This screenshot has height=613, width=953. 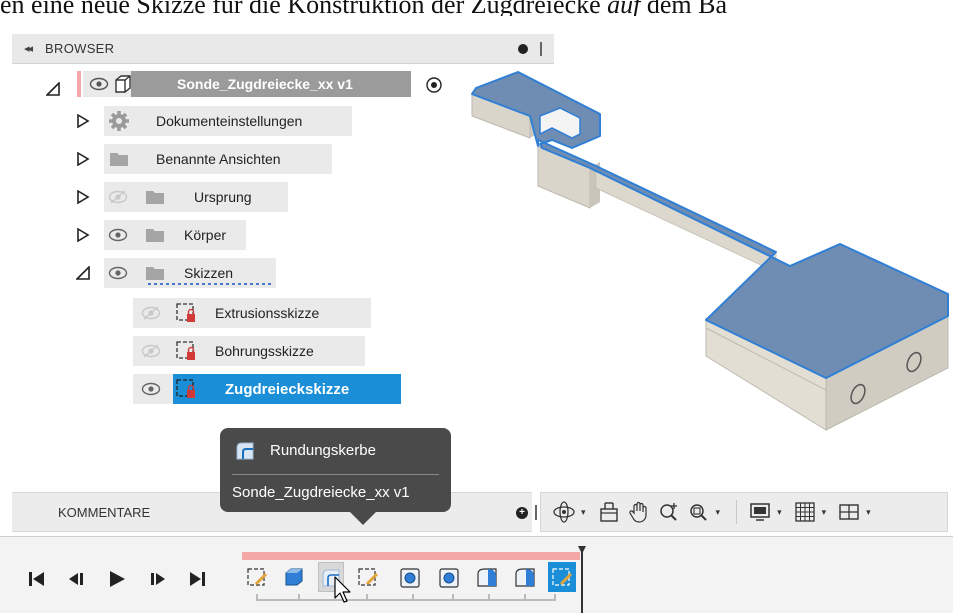 What do you see at coordinates (562, 577) in the screenshot?
I see `timeline-feature-sketch-active` at bounding box center [562, 577].